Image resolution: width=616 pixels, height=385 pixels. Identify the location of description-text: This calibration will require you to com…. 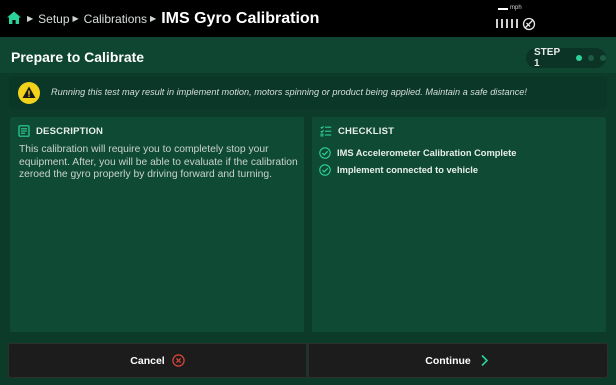
(158, 162).